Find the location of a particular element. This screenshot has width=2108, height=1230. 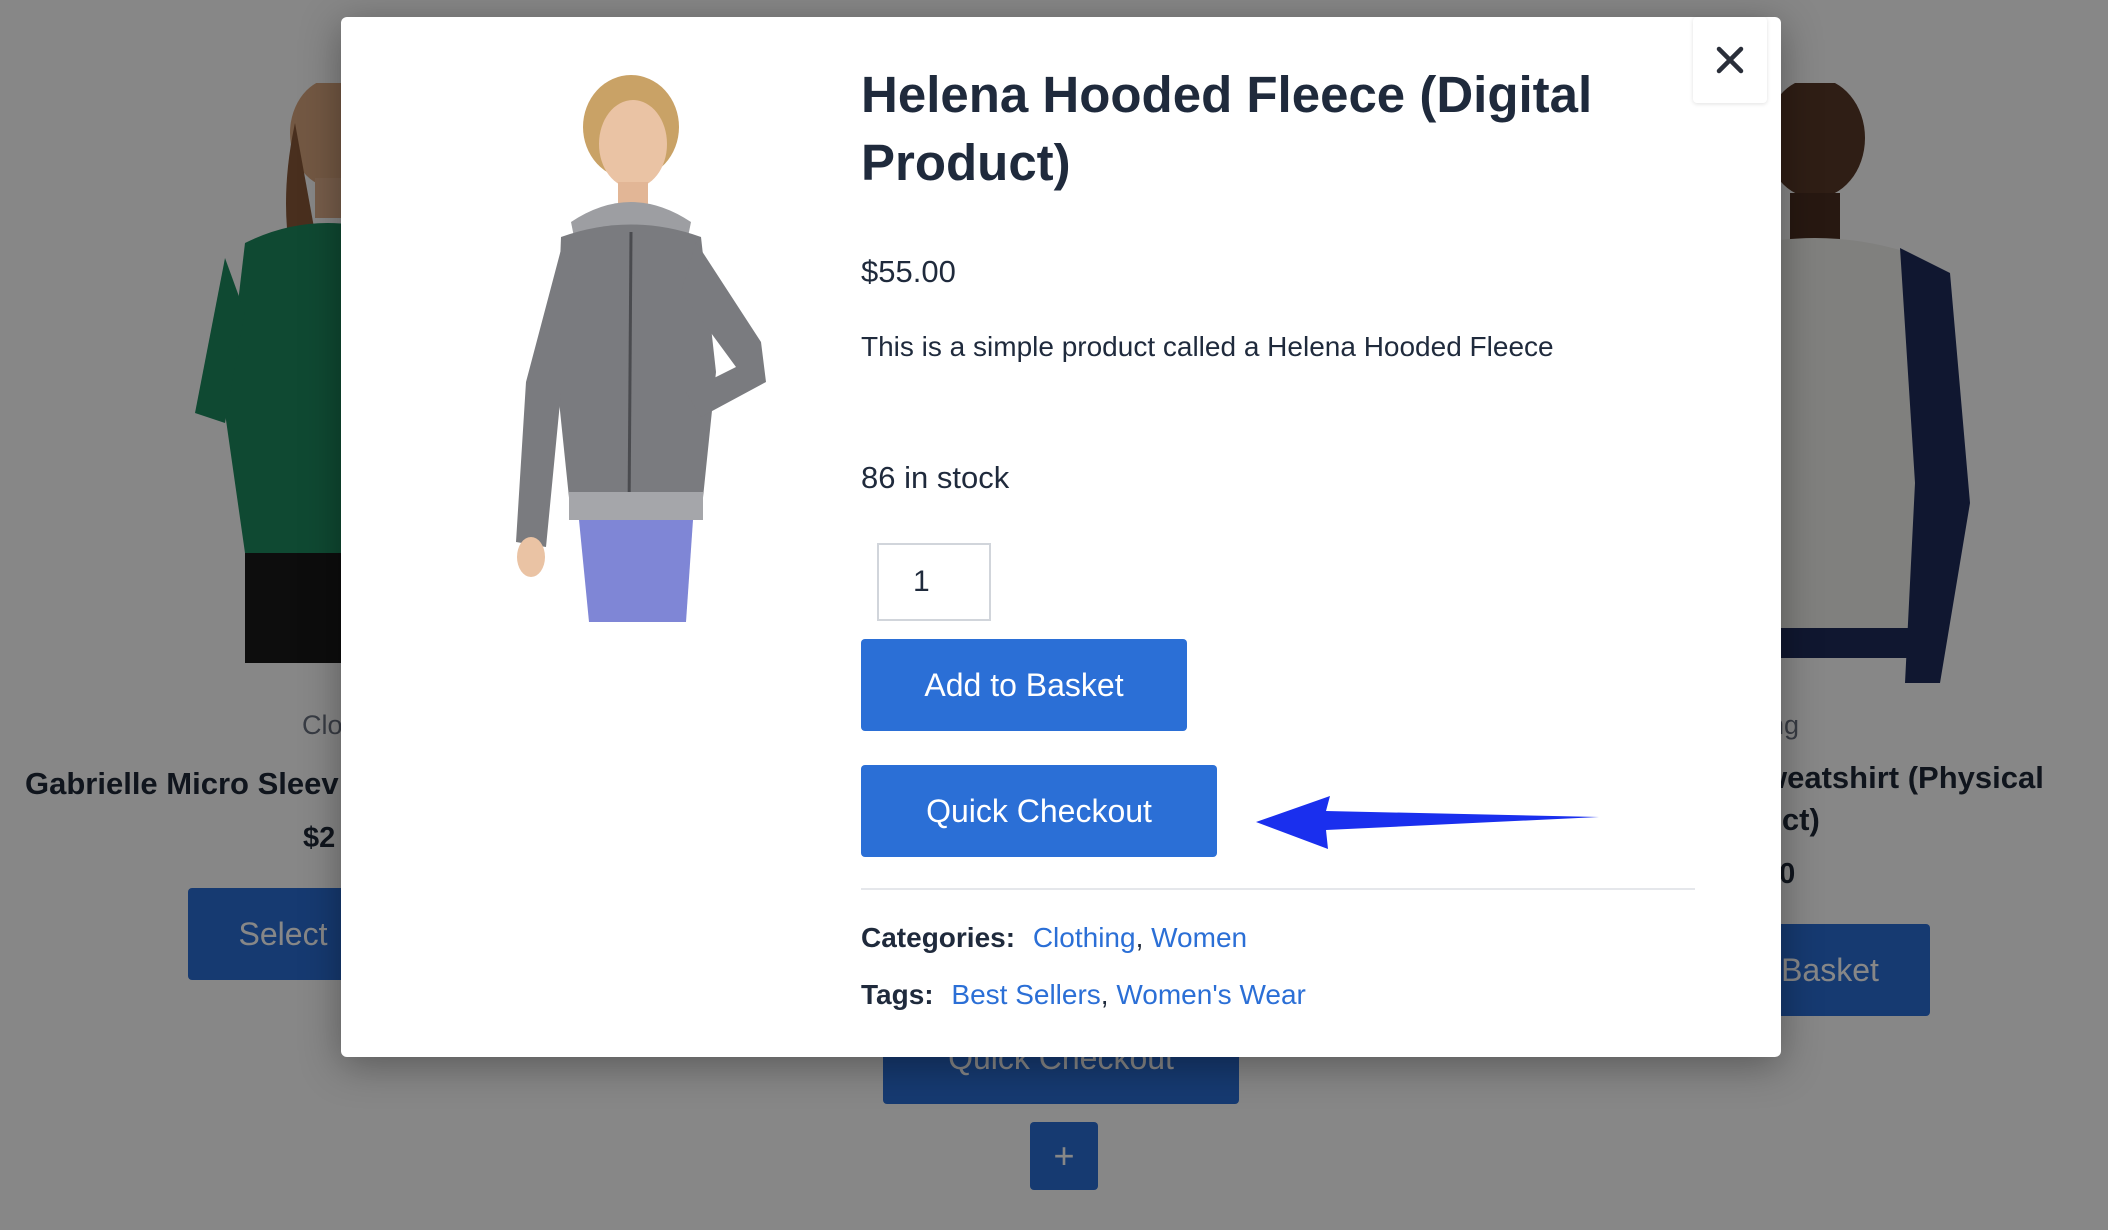

category-link-women: Women is located at coordinates (1199, 937).